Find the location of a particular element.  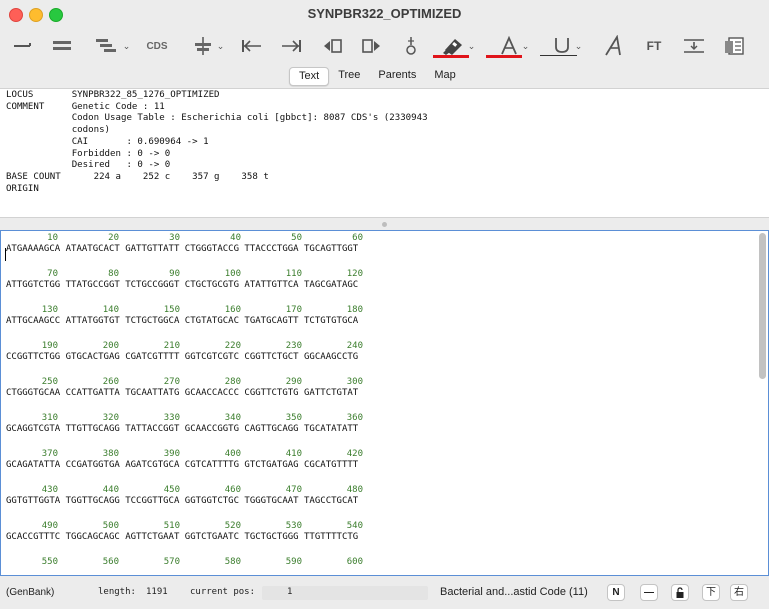

header-line: LOCUS SYNPBR322_85_1276_OPTIMIZED is located at coordinates (113, 95).